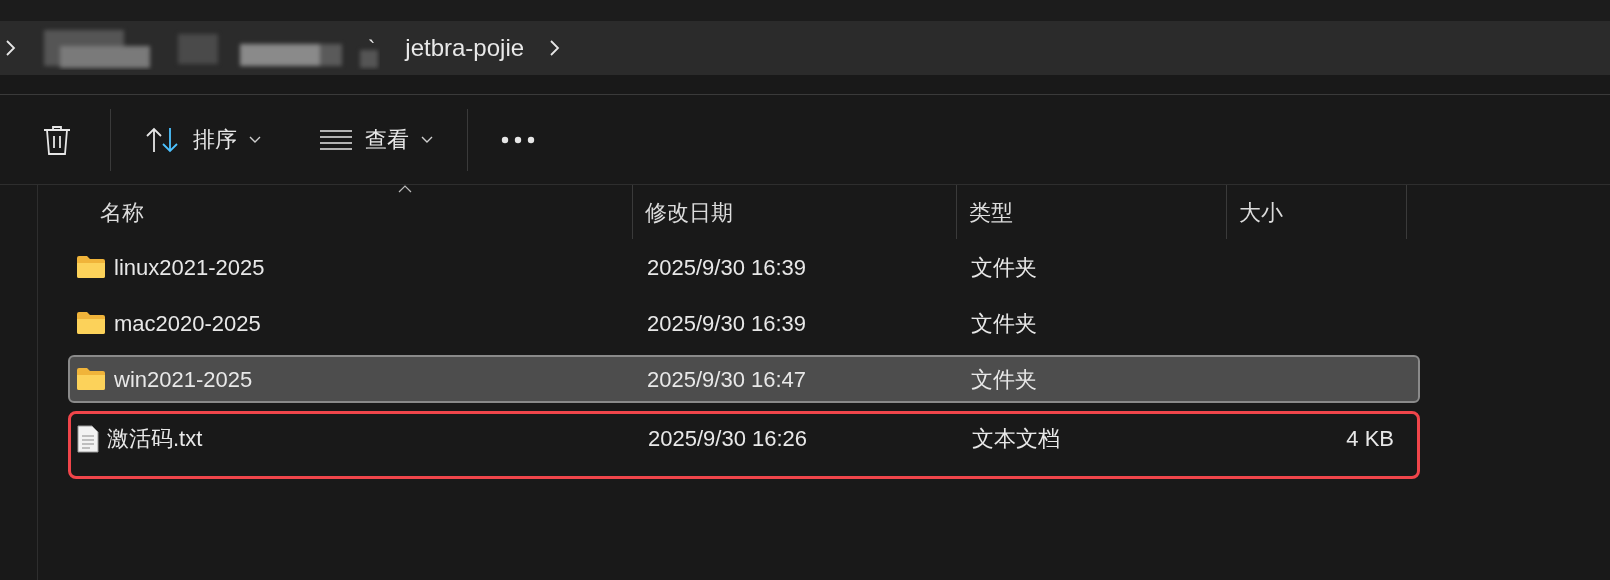 Image resolution: width=1610 pixels, height=580 pixels. Describe the element at coordinates (1370, 438) in the screenshot. I see `file-size: 4 KB` at that location.